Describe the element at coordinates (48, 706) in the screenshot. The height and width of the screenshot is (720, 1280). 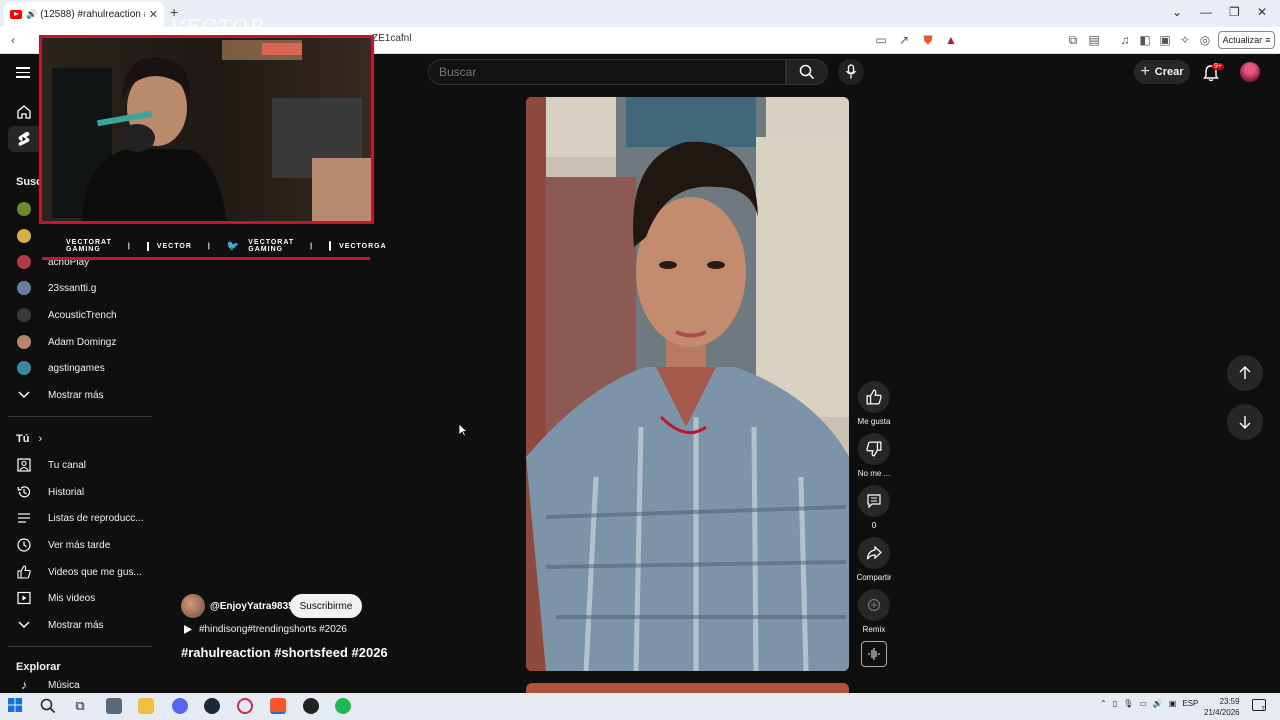
I see `taskbar-search-icon` at that location.